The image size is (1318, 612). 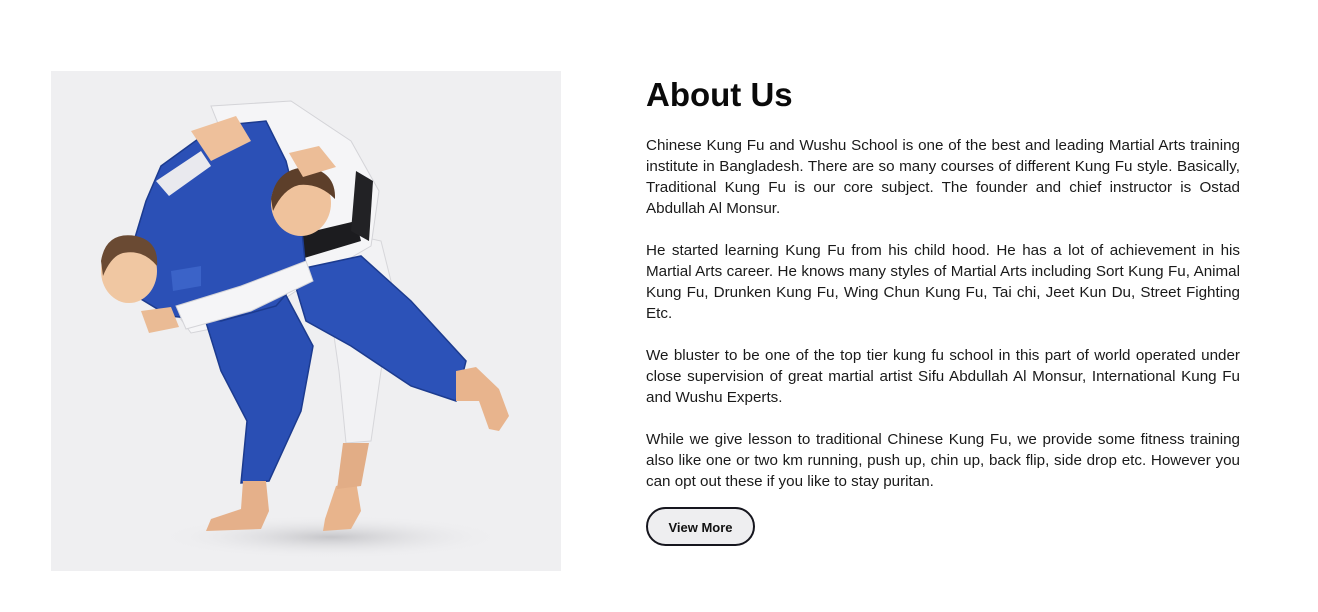 What do you see at coordinates (700, 526) in the screenshot?
I see `view-more-button: View More` at bounding box center [700, 526].